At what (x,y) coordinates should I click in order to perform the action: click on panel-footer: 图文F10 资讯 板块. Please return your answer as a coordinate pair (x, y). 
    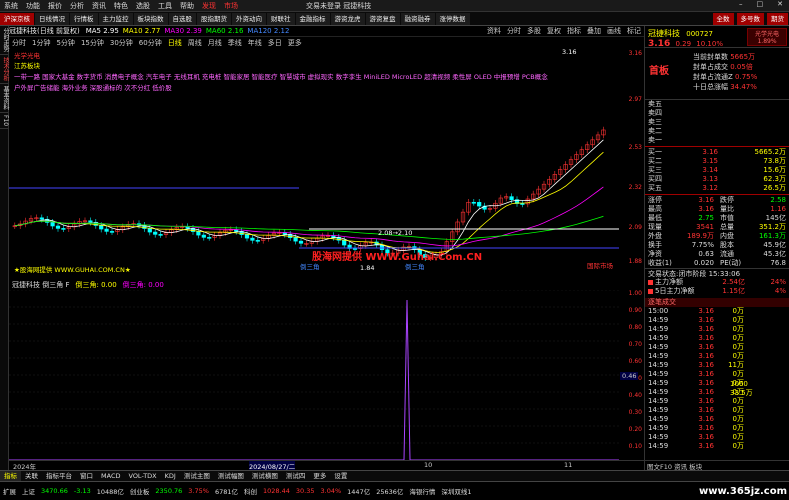
    Looking at the image, I should click on (716, 465).